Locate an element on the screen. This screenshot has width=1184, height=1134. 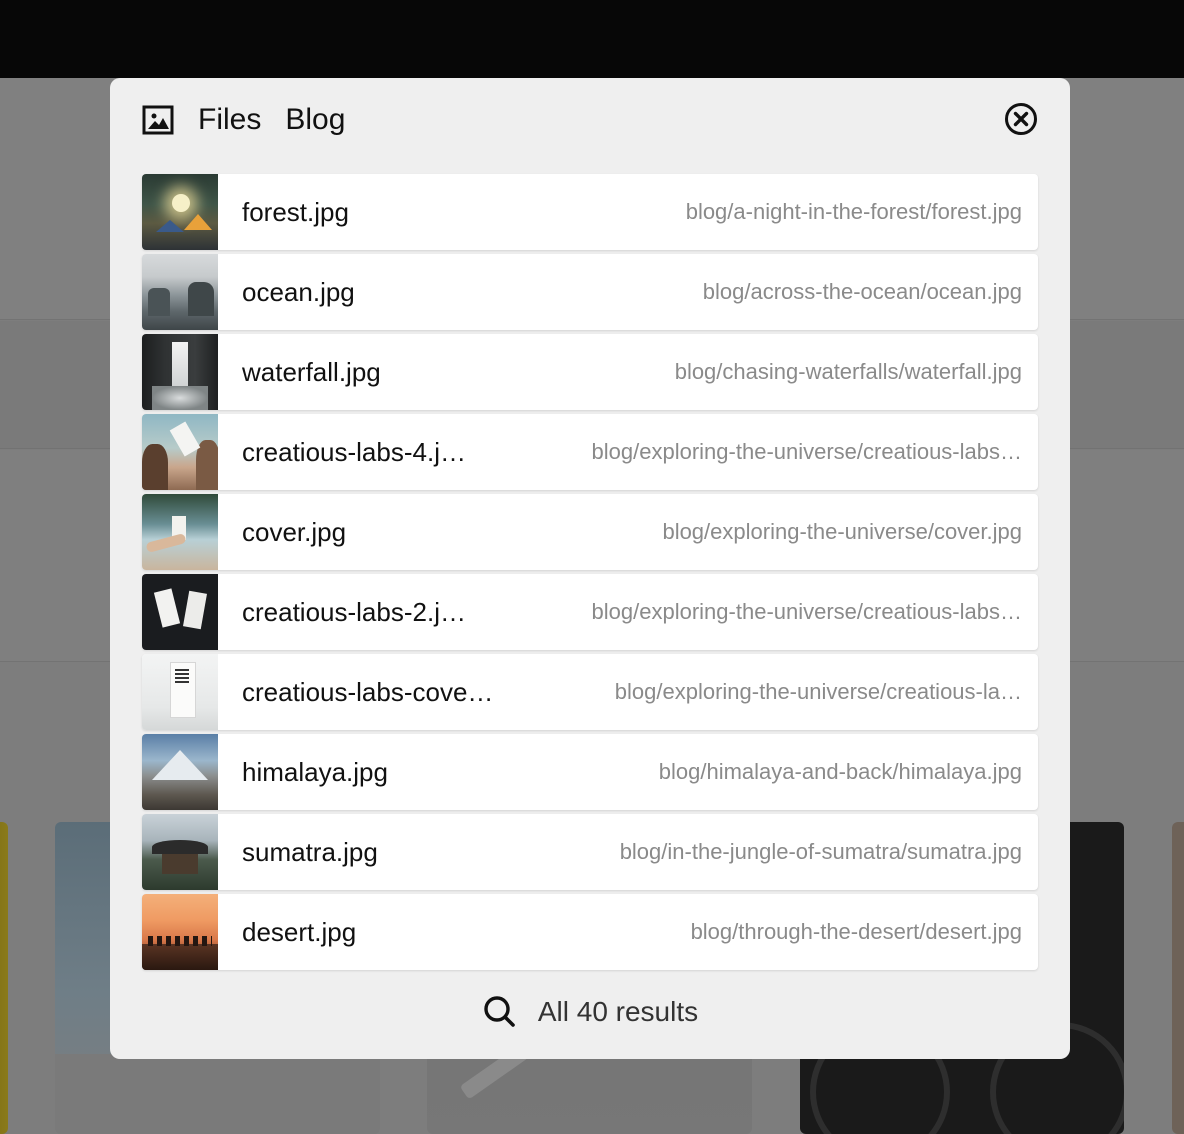
close-circle-icon is located at coordinates (1021, 119).